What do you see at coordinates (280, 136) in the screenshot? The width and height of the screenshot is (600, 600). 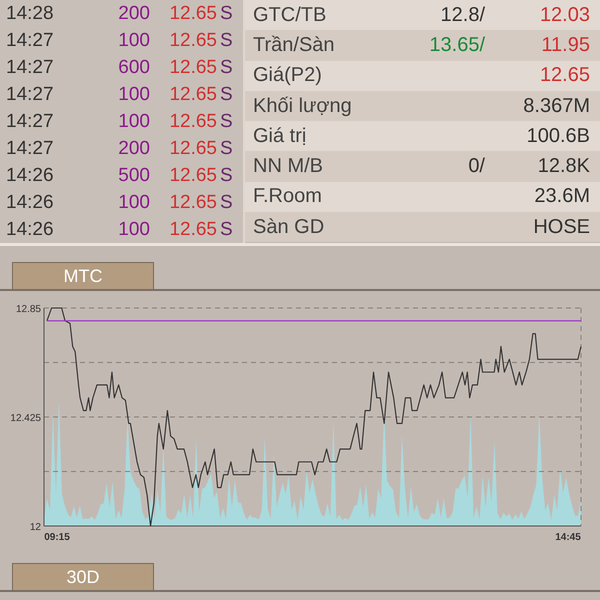 I see `stat-label: Giá trị` at bounding box center [280, 136].